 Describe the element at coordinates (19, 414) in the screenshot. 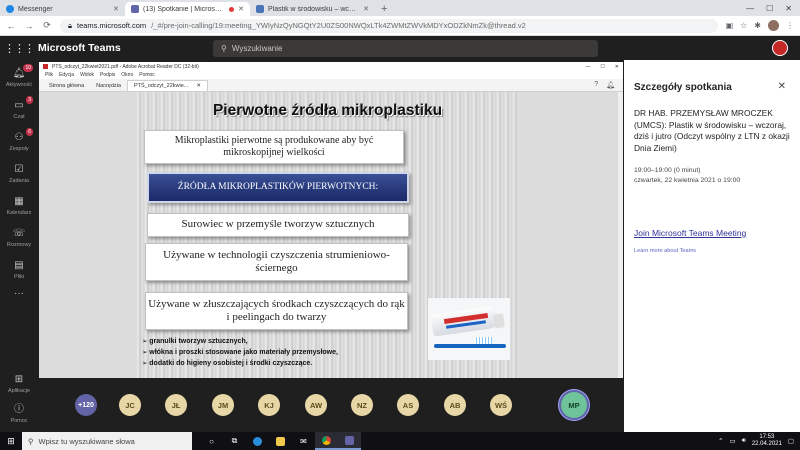

I see `rail-item-help: ⓘ Pomoc` at that location.